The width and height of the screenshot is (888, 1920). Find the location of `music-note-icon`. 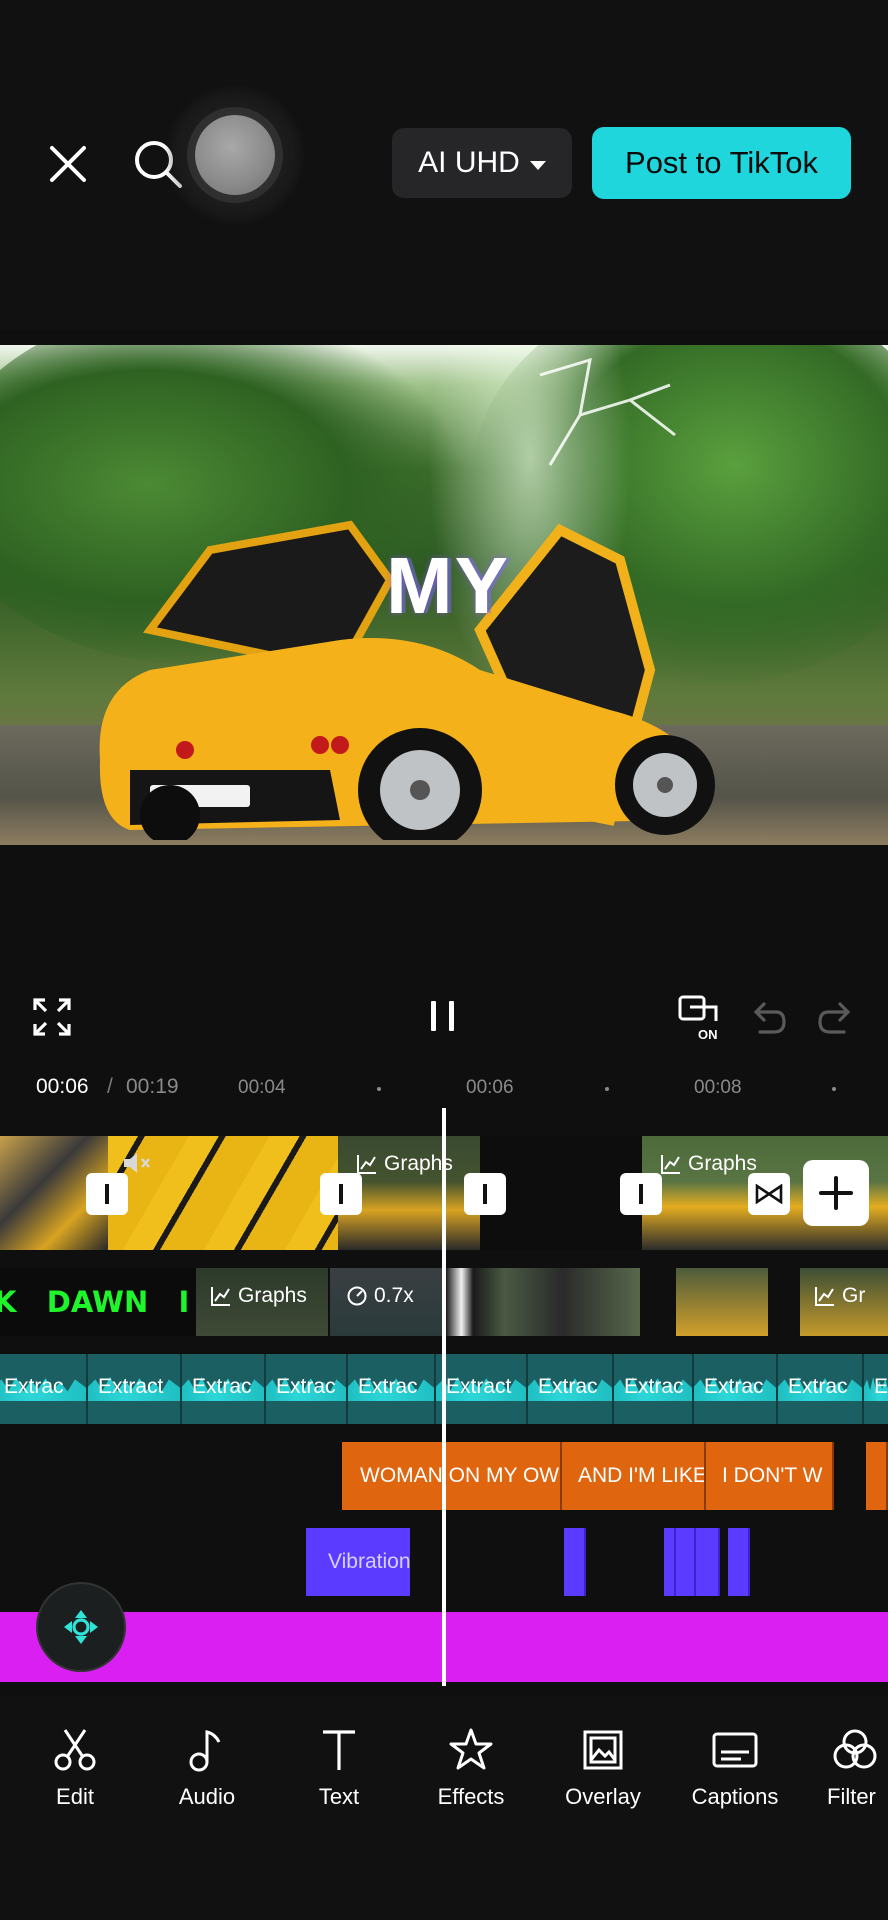

music-note-icon is located at coordinates (205, 1751).